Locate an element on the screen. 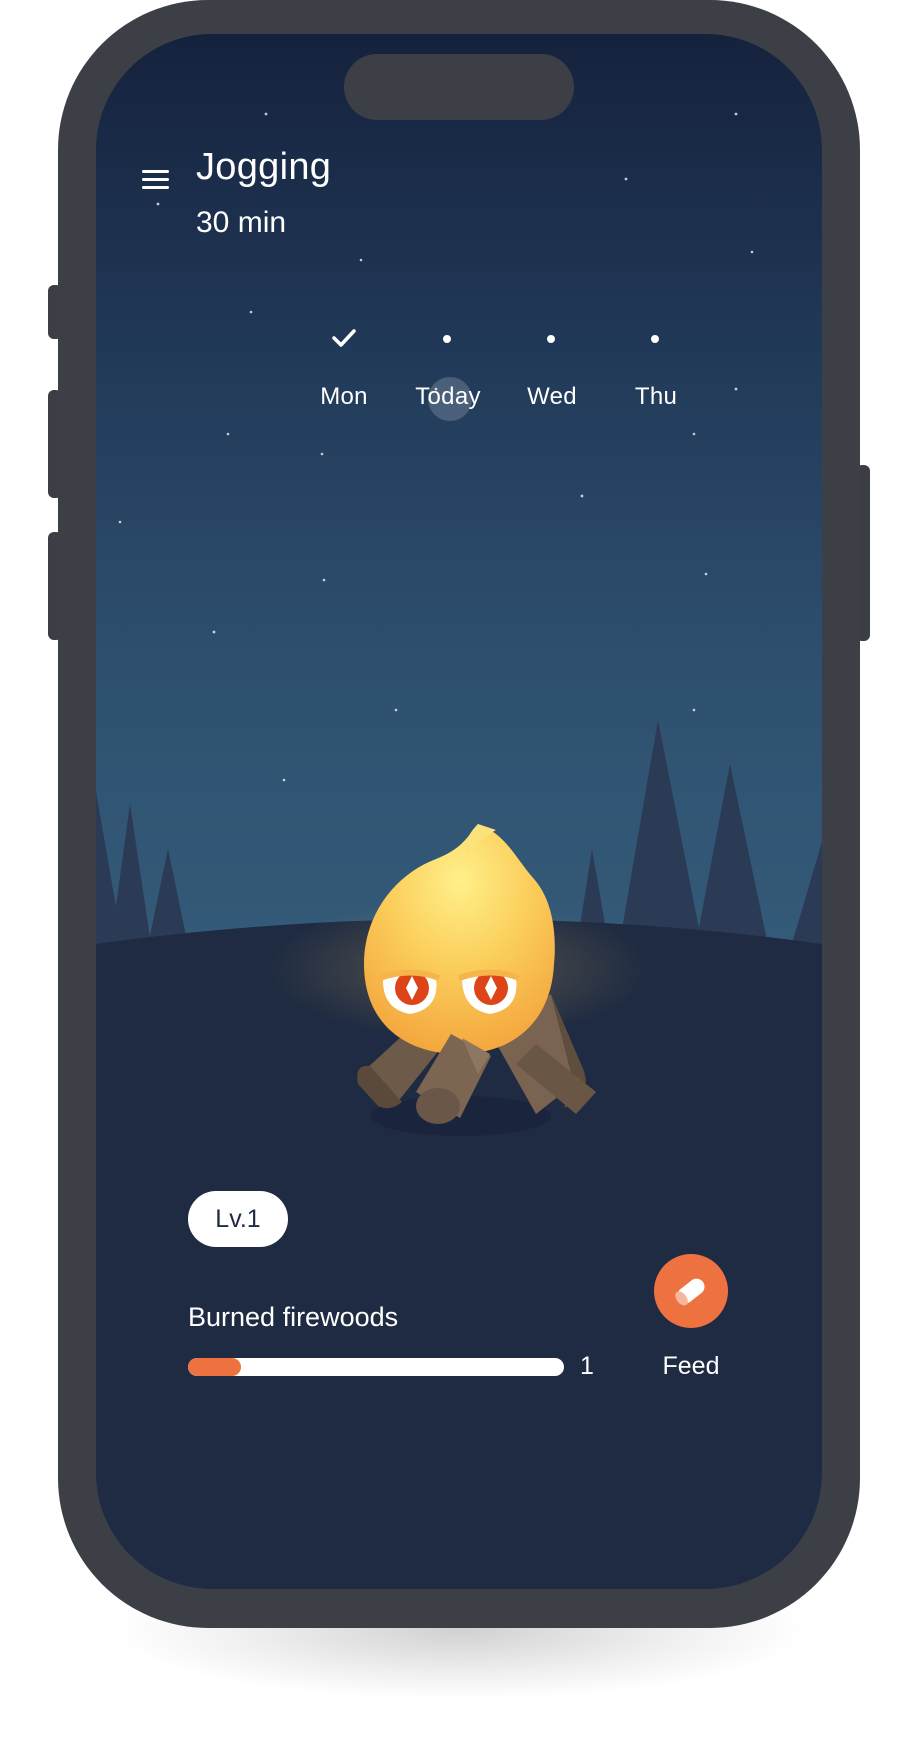 Image resolution: width=918 pixels, height=1750 pixels. day-wed: Wed is located at coordinates (552, 374).